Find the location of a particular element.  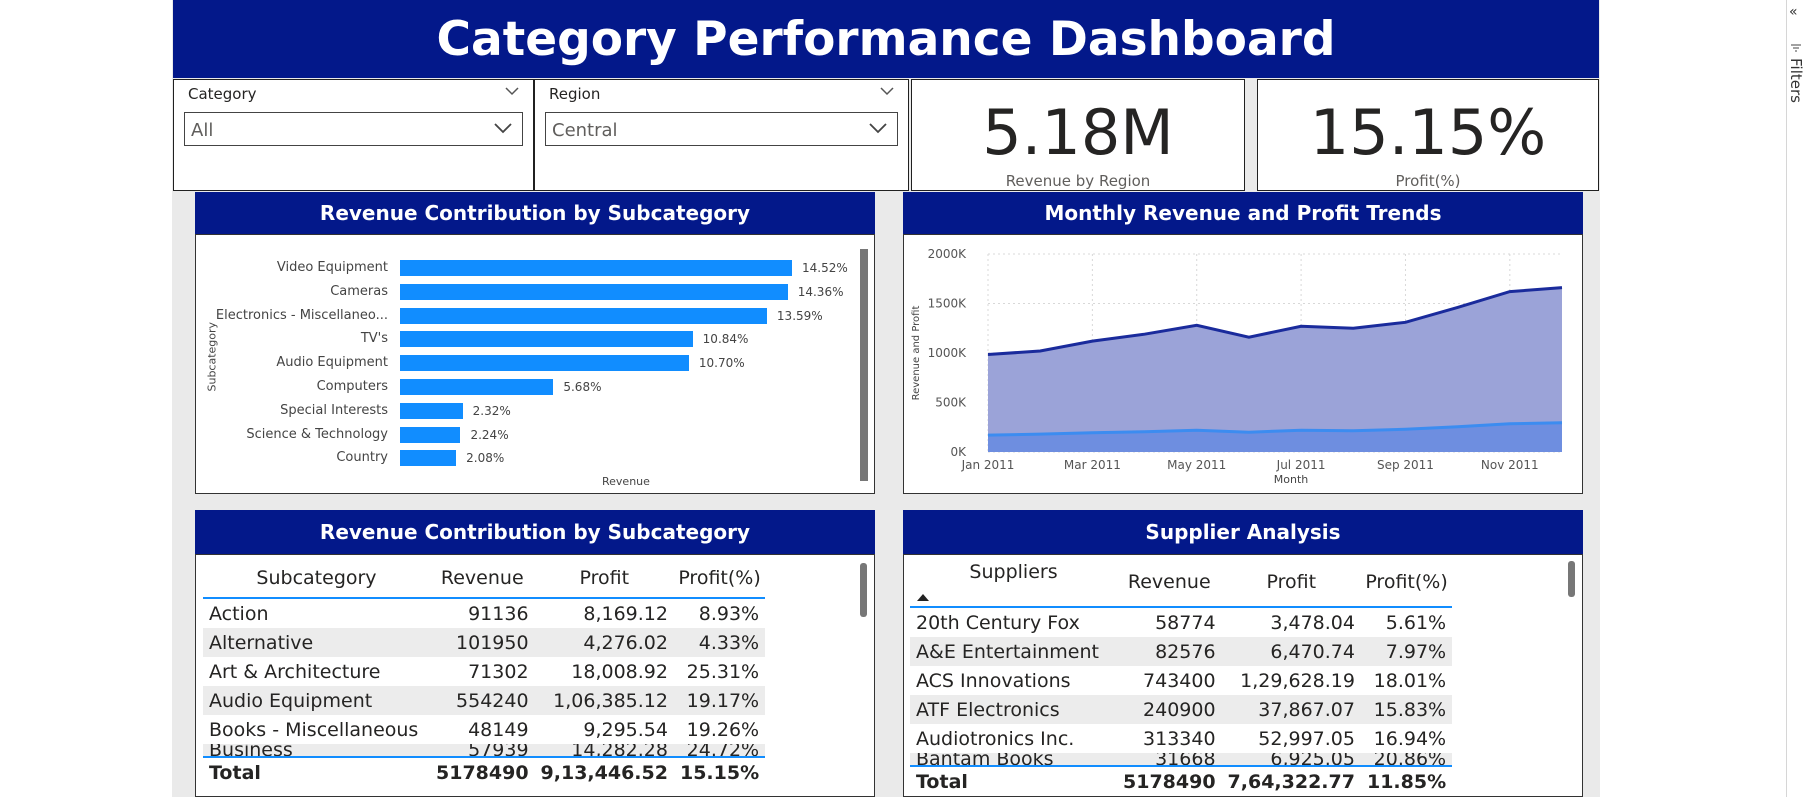

y-tick-label: 500K is located at coordinates (951, 403).